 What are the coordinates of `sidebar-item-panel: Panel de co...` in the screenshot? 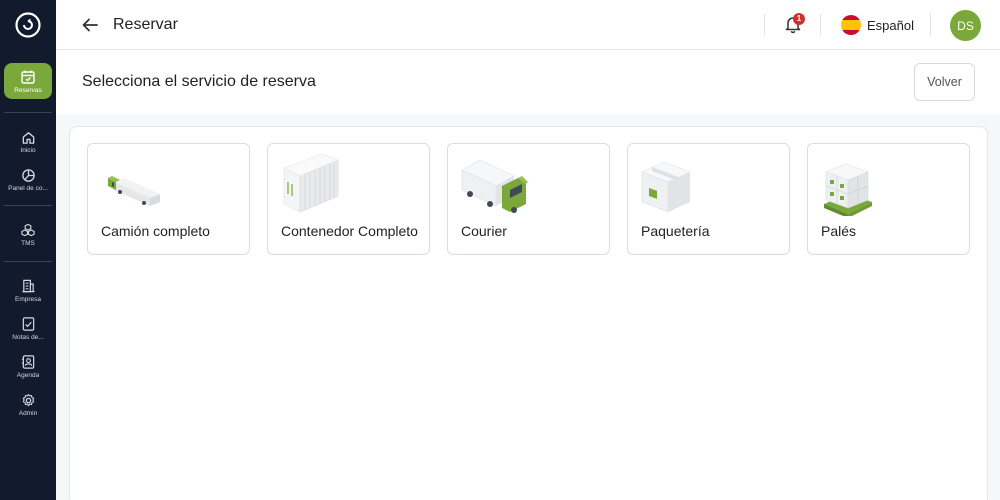 It's located at (28, 180).